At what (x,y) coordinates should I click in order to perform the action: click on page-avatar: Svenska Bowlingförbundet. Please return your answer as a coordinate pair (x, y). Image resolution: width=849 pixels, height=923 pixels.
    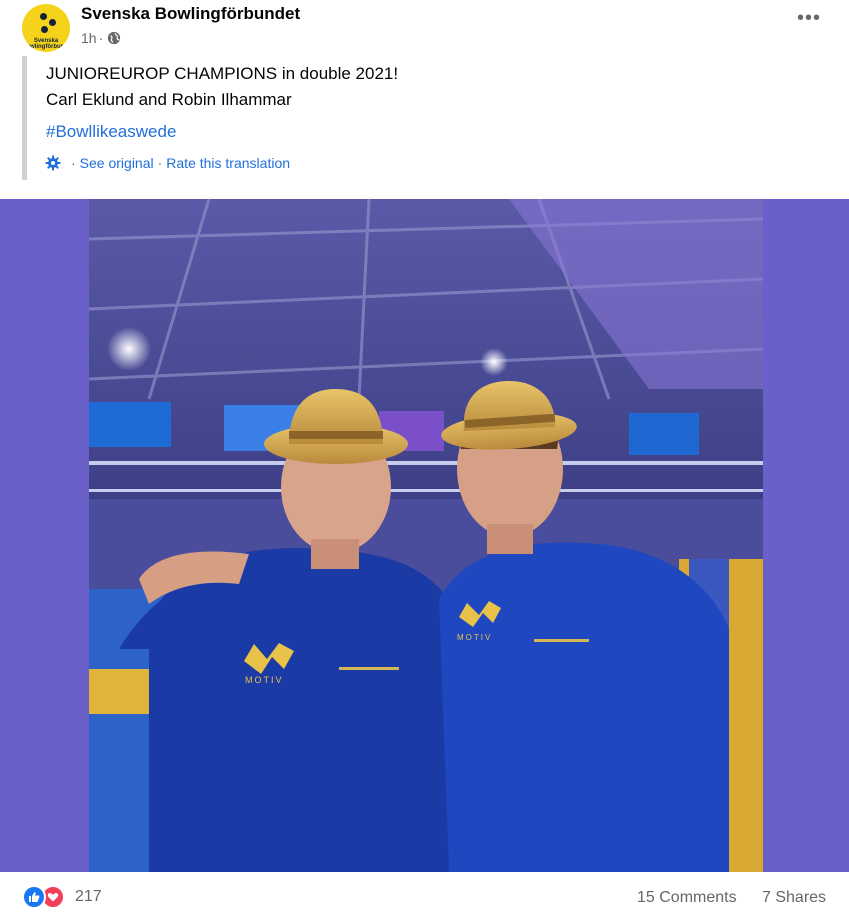
    Looking at the image, I should click on (46, 28).